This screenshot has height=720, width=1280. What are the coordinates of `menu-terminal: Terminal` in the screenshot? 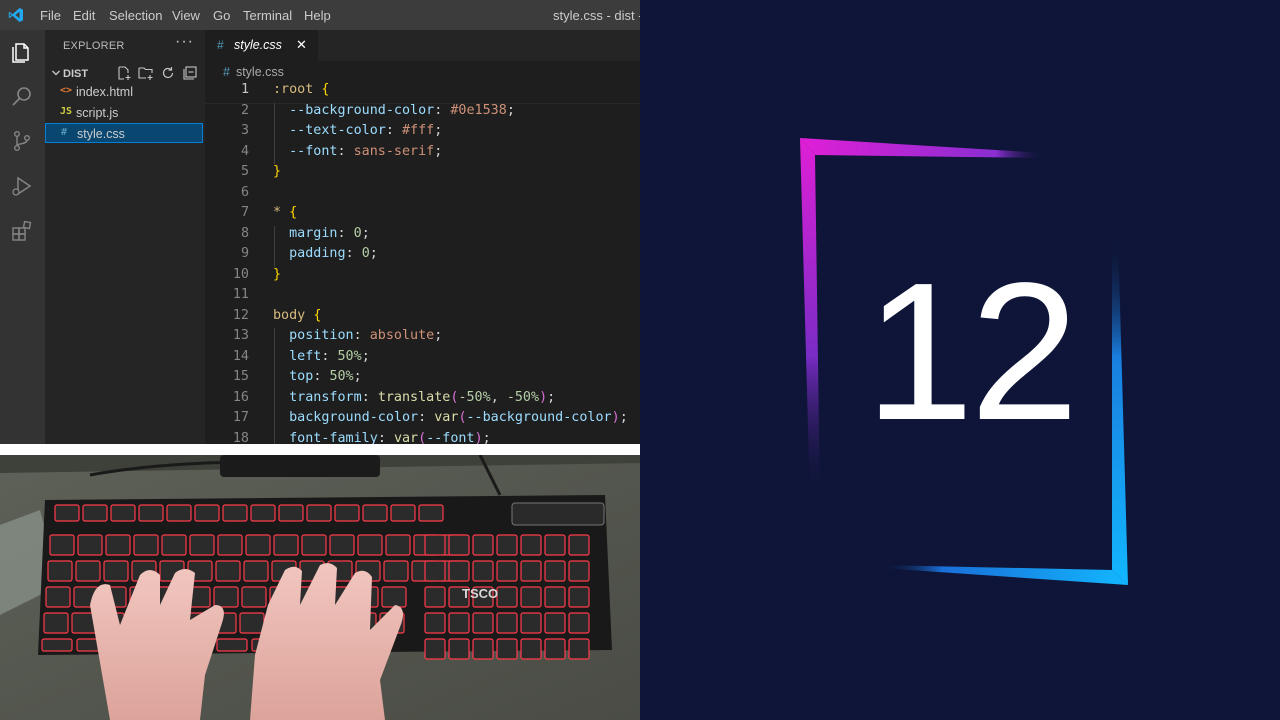 It's located at (267, 15).